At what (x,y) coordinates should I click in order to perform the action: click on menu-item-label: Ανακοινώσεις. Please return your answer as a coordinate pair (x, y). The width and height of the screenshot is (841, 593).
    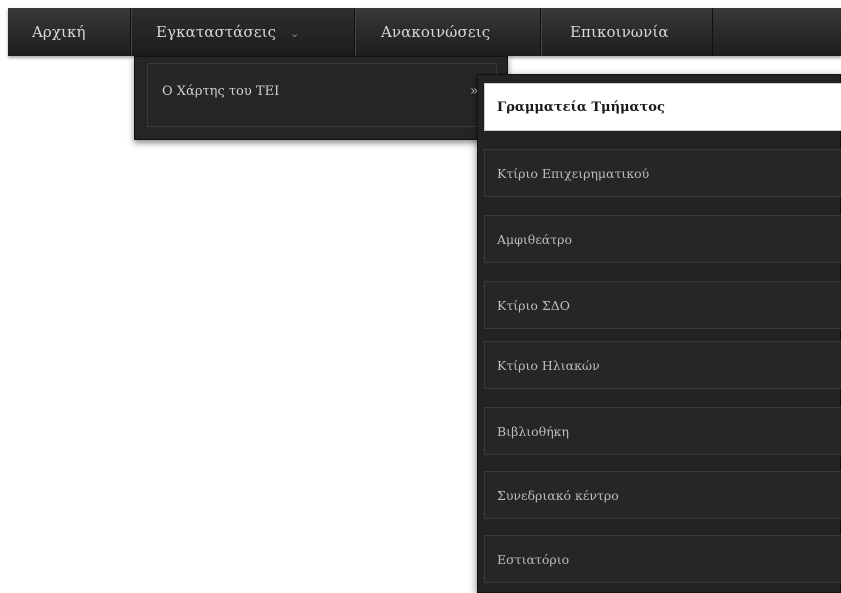
    Looking at the image, I should click on (436, 32).